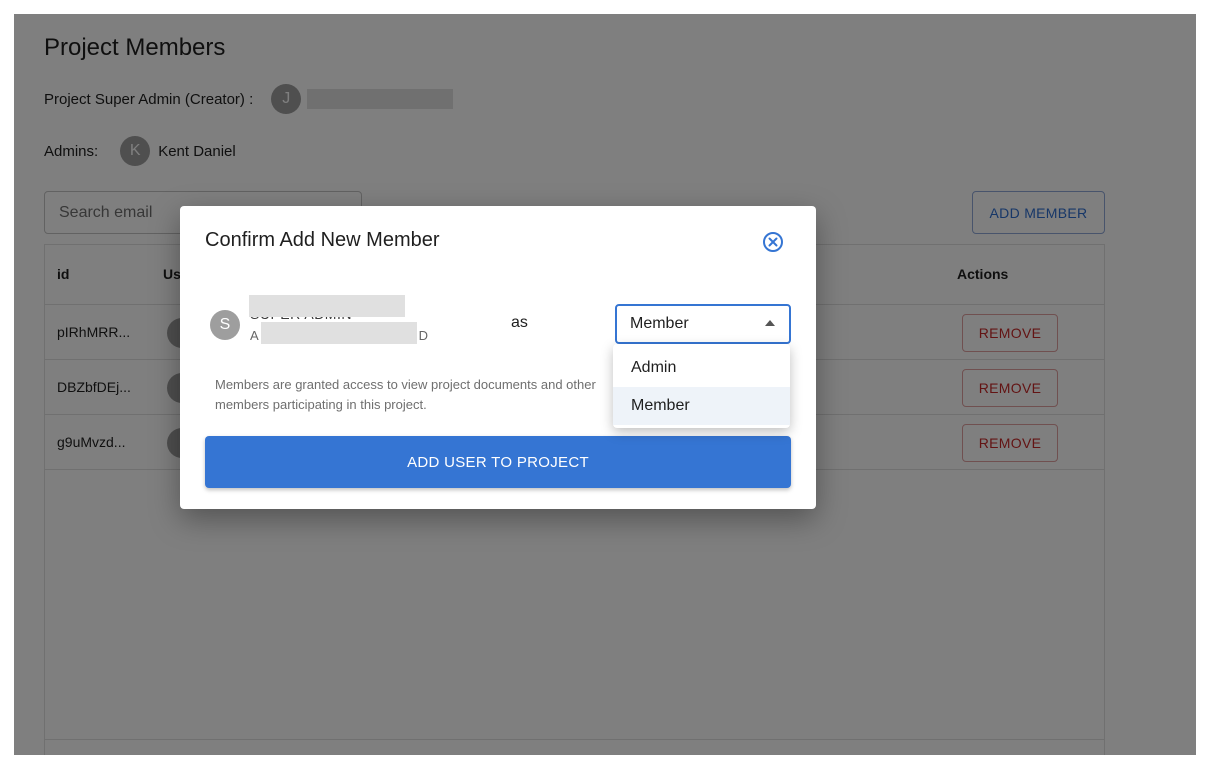 This screenshot has width=1216, height=784. I want to click on role-option-member: Member, so click(701, 406).